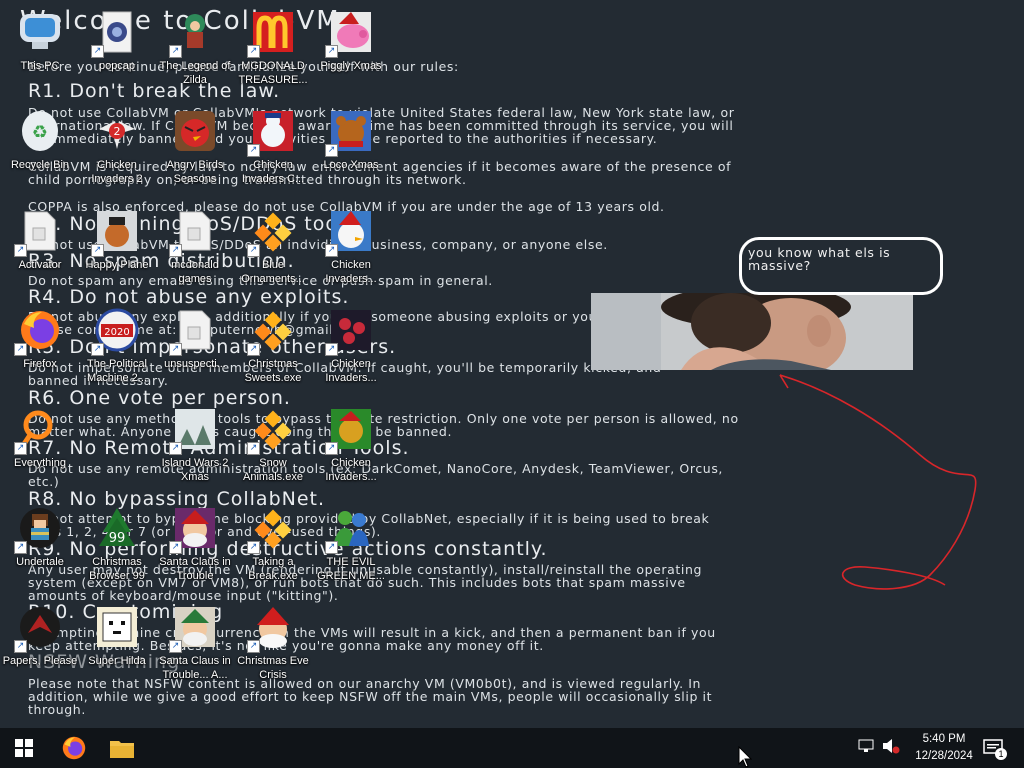 The image size is (1024, 768). Describe the element at coordinates (273, 668) in the screenshot. I see `icon-label: Christmas Eve Crisis` at that location.